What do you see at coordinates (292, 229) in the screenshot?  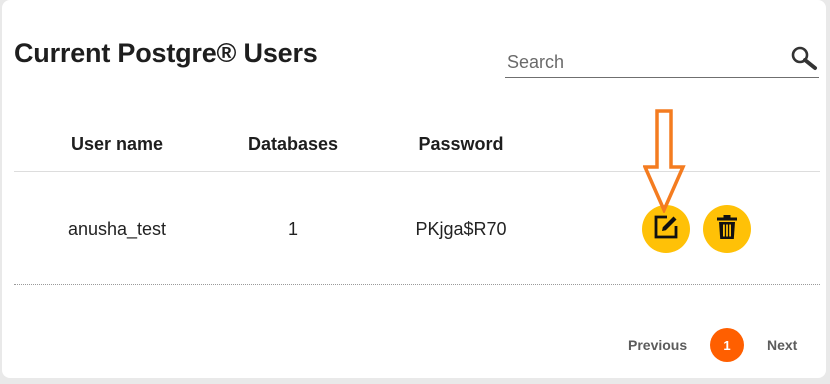 I see `cell-databases: 1` at bounding box center [292, 229].